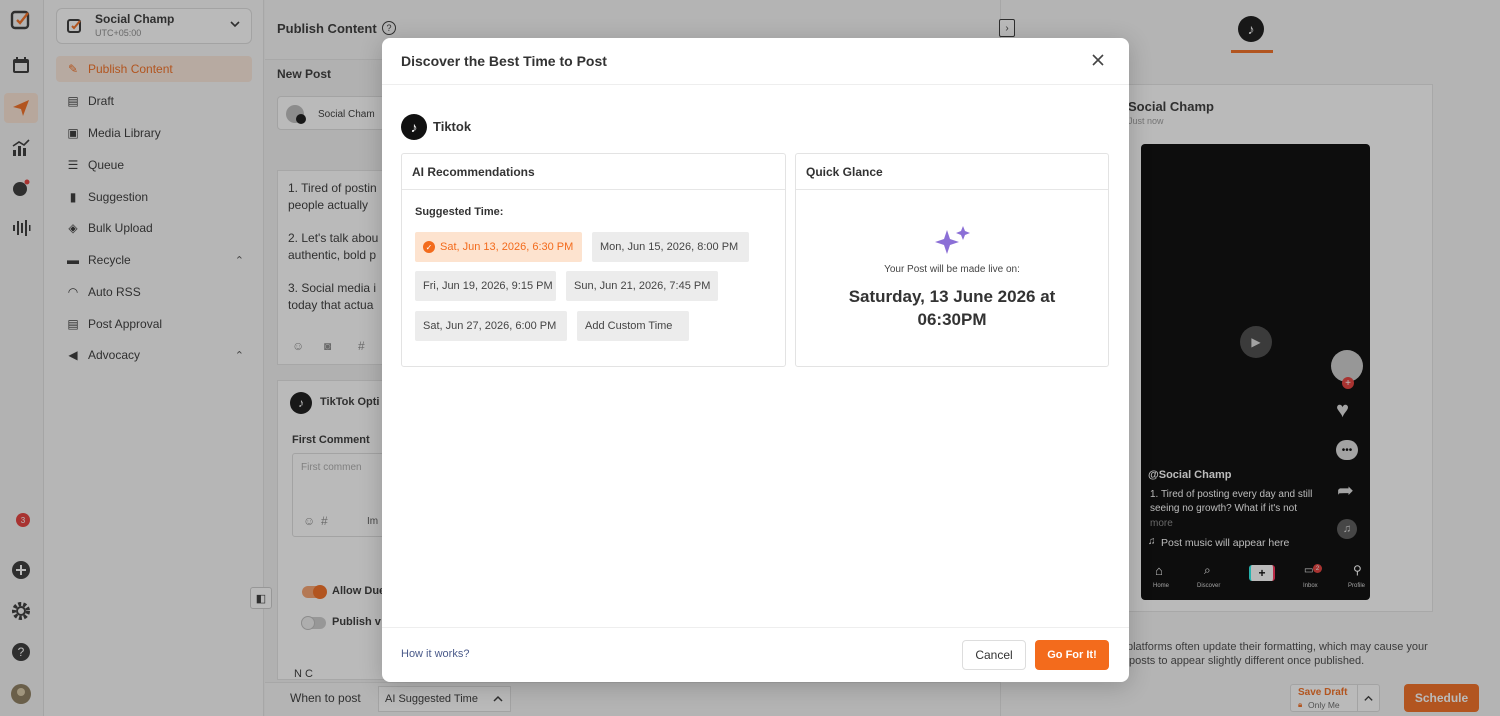  I want to click on time-chip-label: Fri, Jun 19, 2026, 9:15 PM, so click(488, 286).